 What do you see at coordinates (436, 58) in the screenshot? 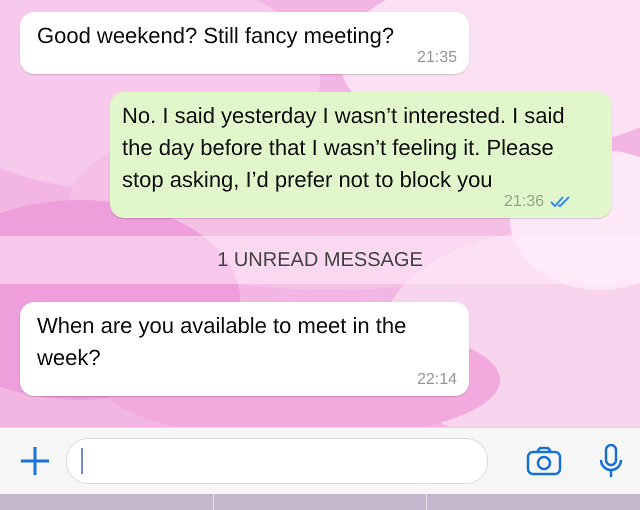
I see `message-time: 21:35` at bounding box center [436, 58].